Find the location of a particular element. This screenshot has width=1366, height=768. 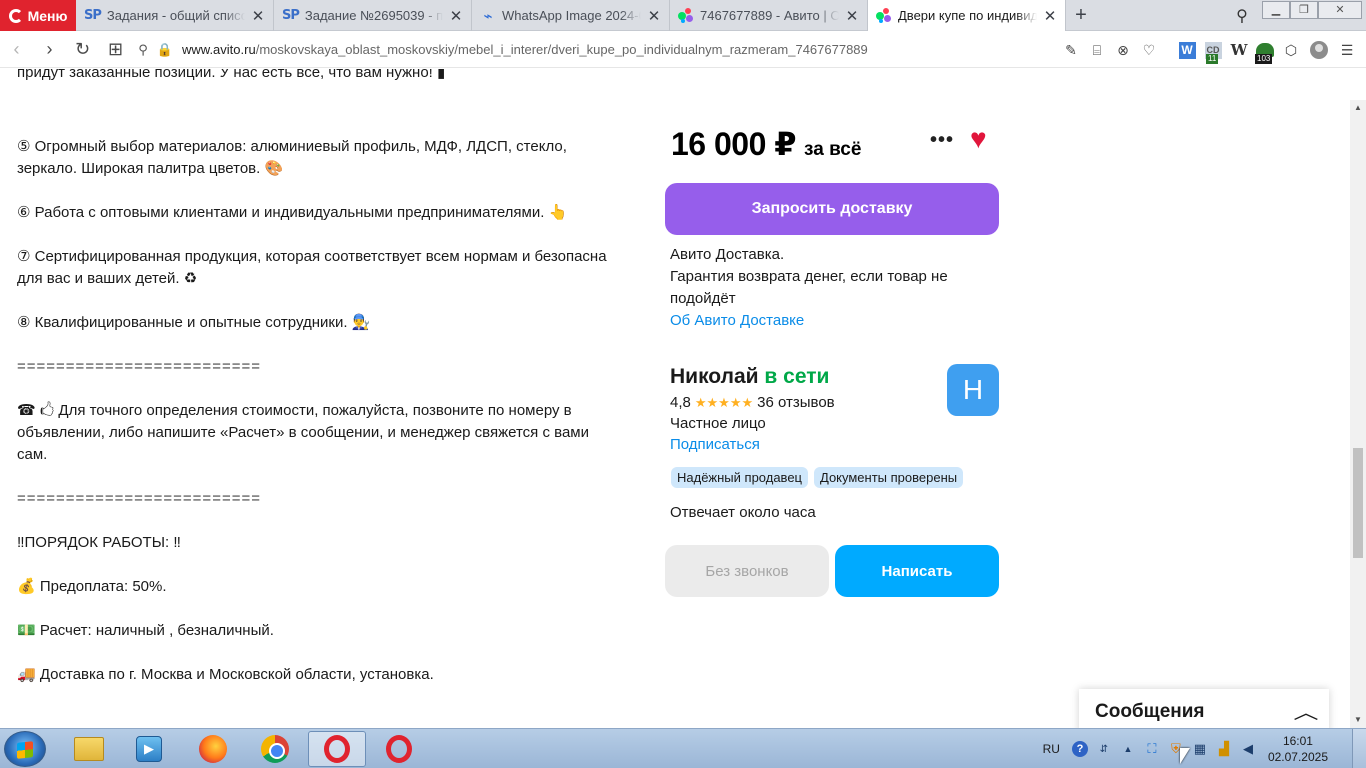

window-controls: ▁ ❐ ✕ is located at coordinates (1312, 10).